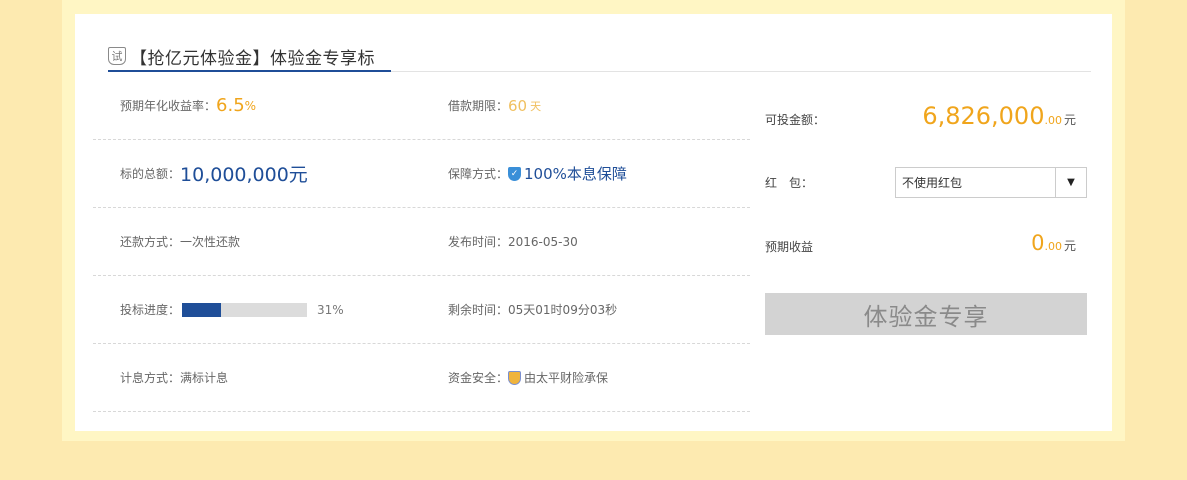 This screenshot has width=1187, height=480. Describe the element at coordinates (150, 378) in the screenshot. I see `interest-label: 计息方式：` at that location.